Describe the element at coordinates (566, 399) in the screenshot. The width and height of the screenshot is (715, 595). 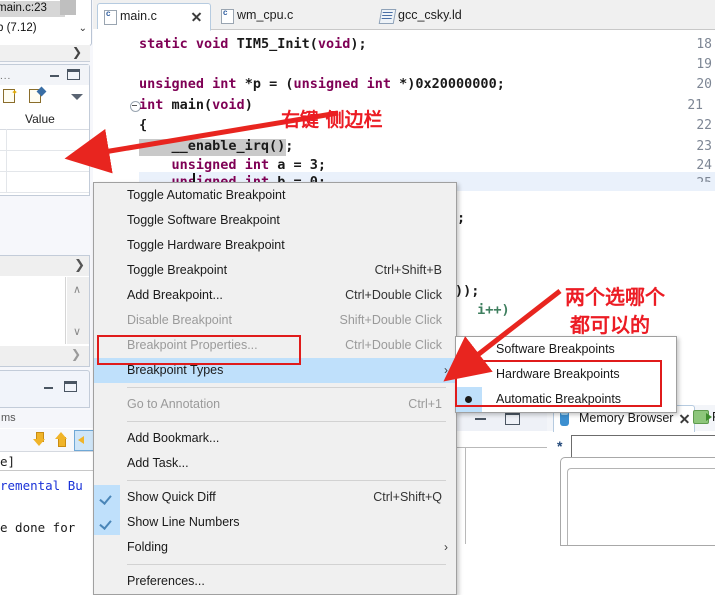
I see `submenu-item-automatic-breakpoints: Automatic Breakpoints` at that location.